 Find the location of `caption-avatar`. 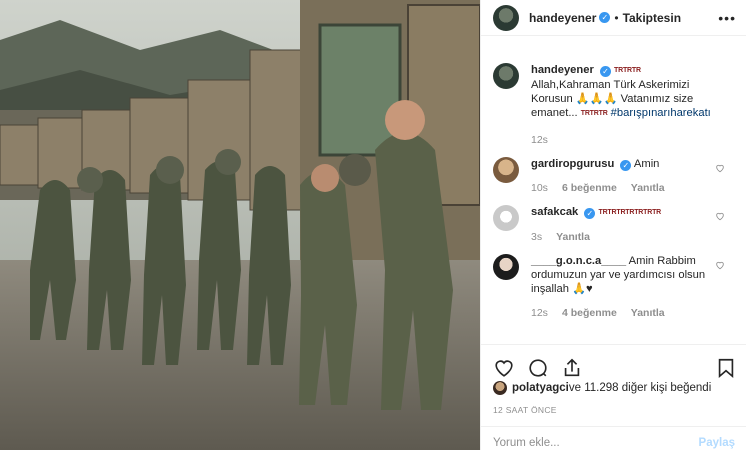

caption-avatar is located at coordinates (506, 76).